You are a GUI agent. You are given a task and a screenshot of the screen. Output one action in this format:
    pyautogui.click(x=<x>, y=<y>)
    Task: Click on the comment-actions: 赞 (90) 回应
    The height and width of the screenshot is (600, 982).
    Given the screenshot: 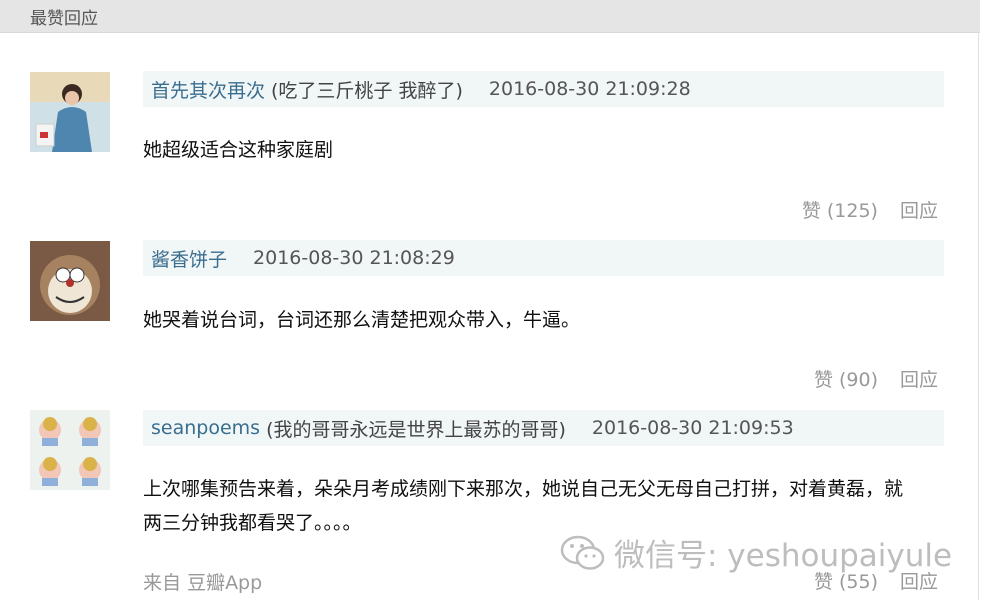 What is the action you would take?
    pyautogui.click(x=876, y=378)
    